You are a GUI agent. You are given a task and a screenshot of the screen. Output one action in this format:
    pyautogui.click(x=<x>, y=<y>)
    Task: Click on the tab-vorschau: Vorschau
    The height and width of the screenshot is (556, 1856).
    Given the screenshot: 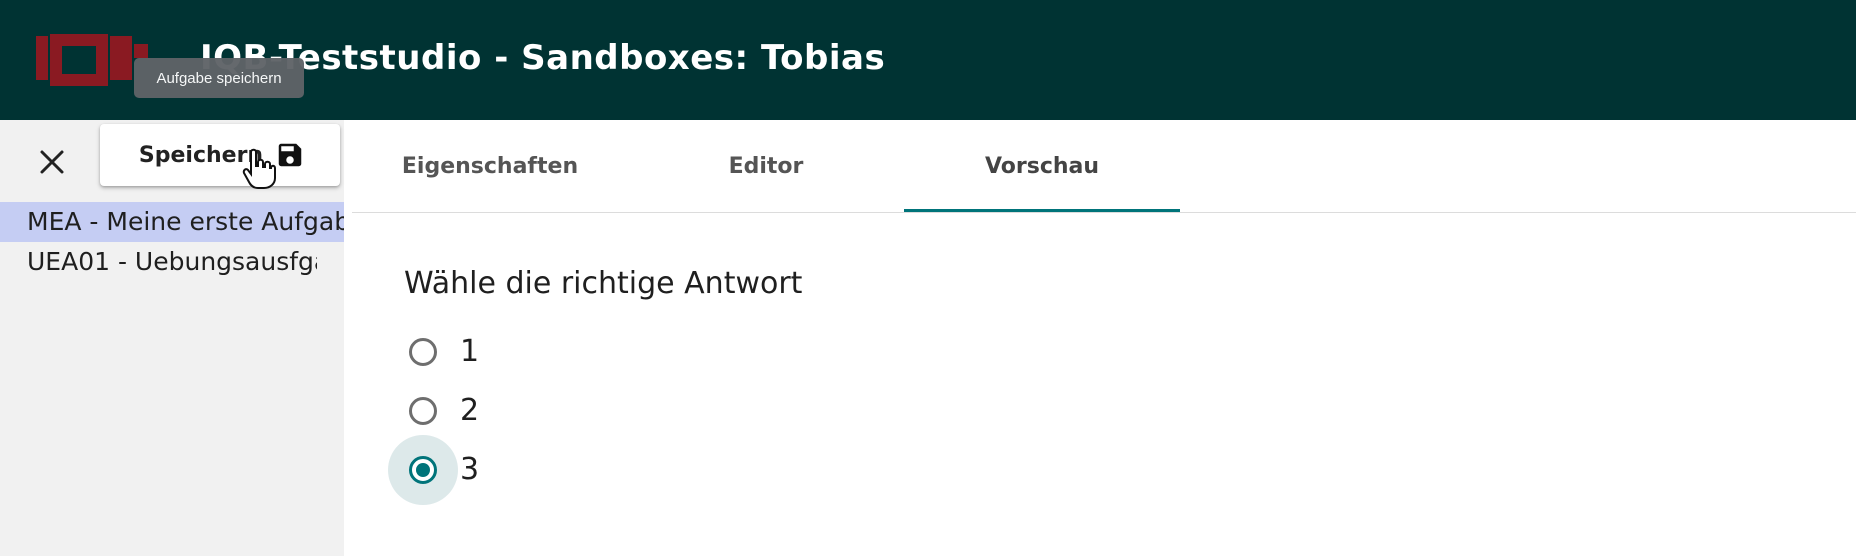 What is the action you would take?
    pyautogui.click(x=1042, y=166)
    